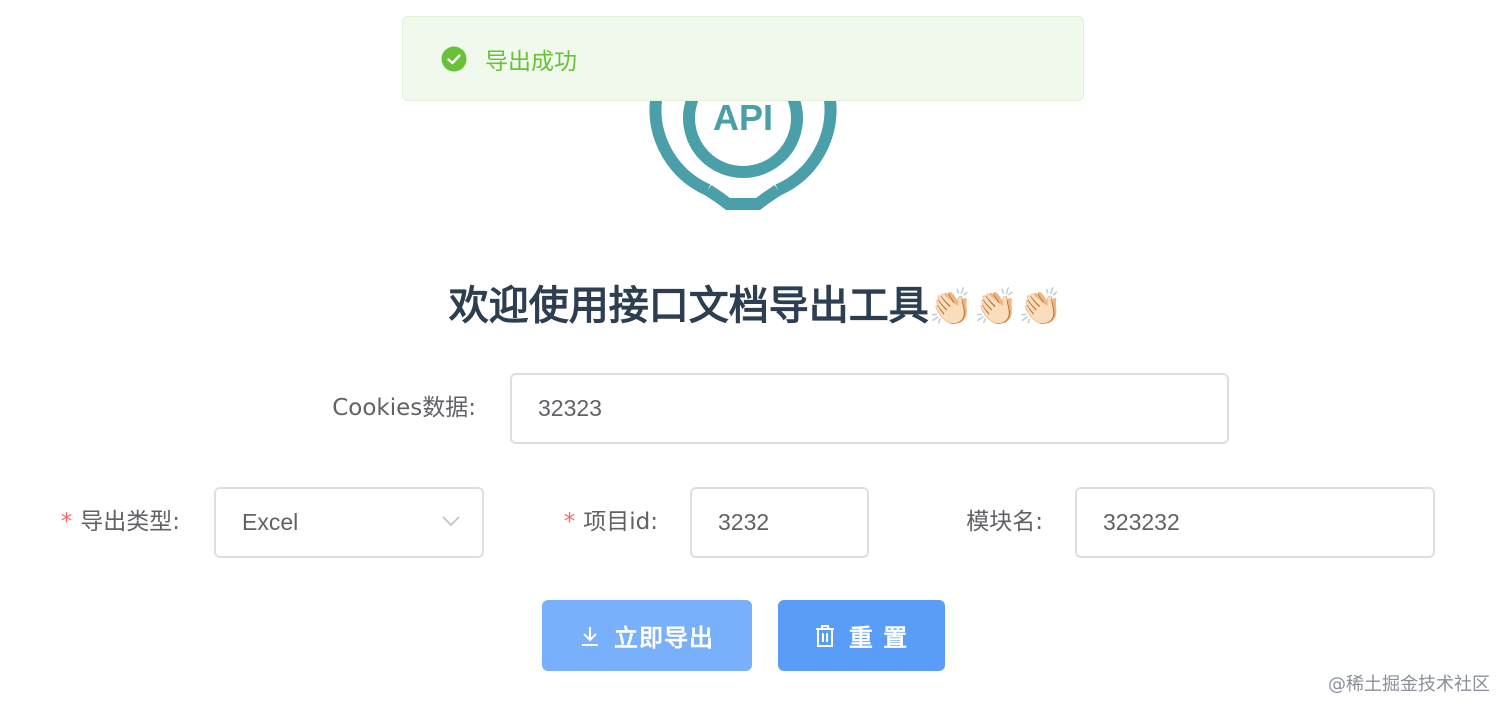  Describe the element at coordinates (531, 61) in the screenshot. I see `toast-message: 导出成功` at that location.